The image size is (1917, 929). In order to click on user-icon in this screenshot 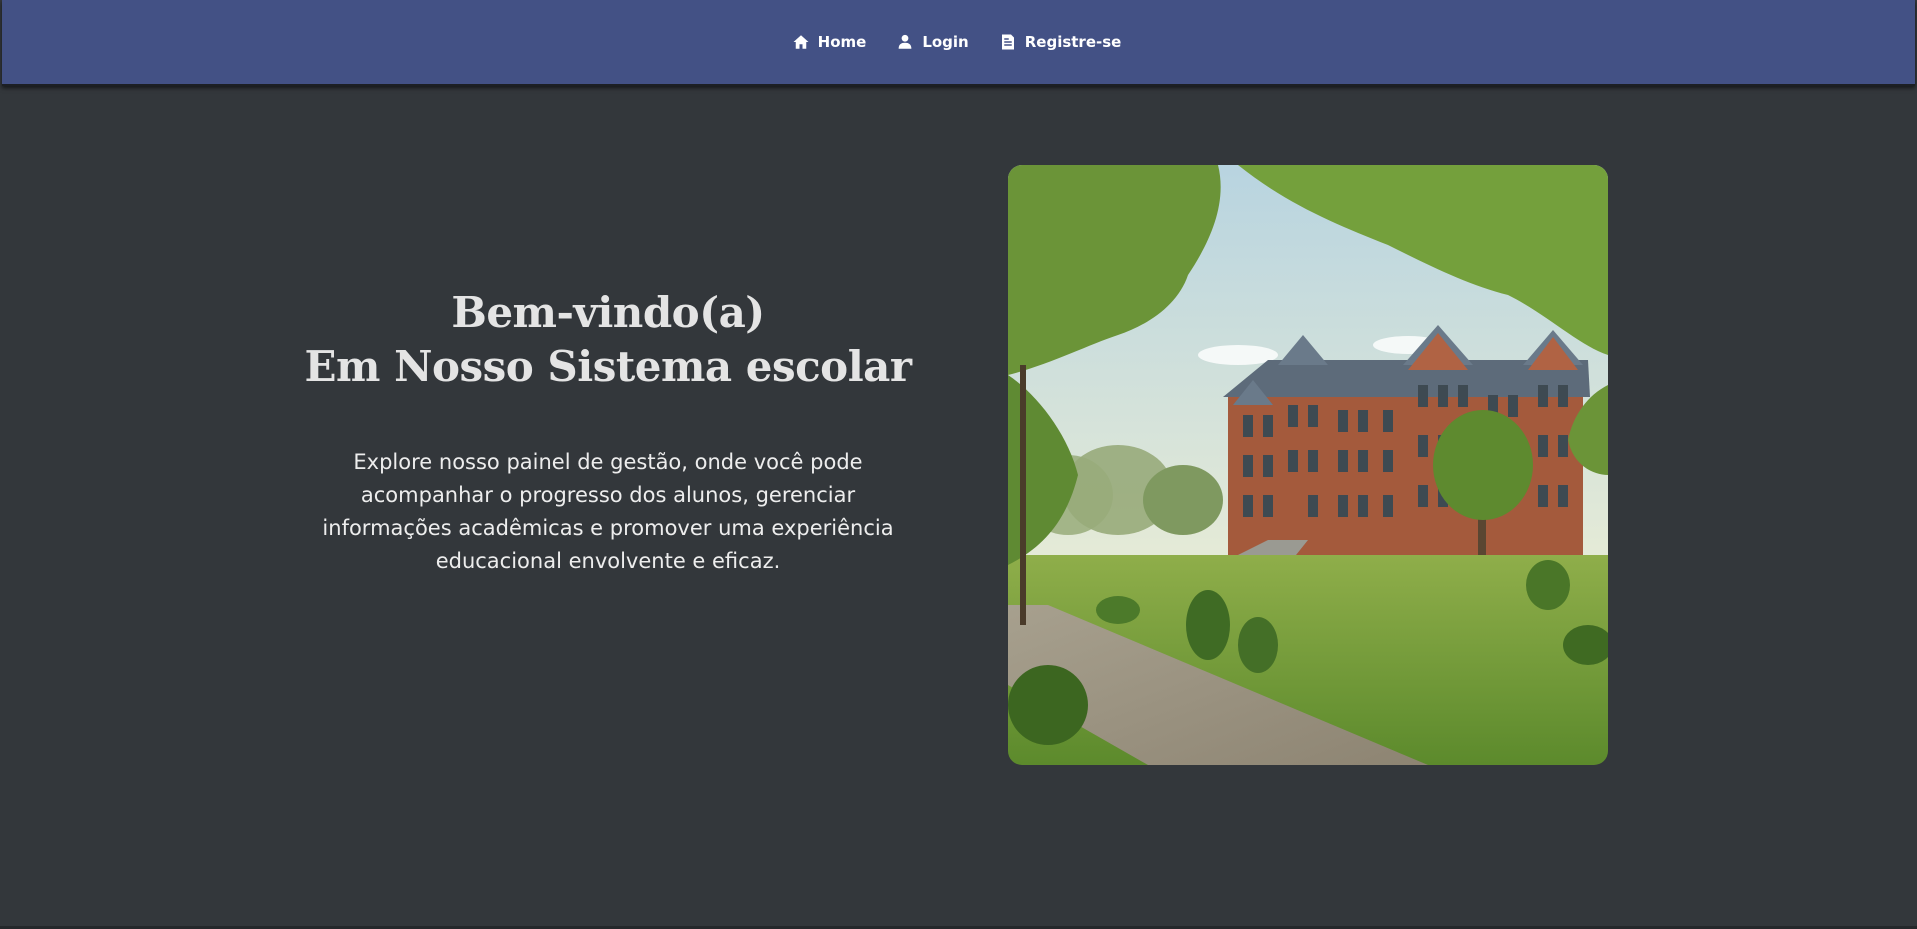, I will do `click(905, 42)`.